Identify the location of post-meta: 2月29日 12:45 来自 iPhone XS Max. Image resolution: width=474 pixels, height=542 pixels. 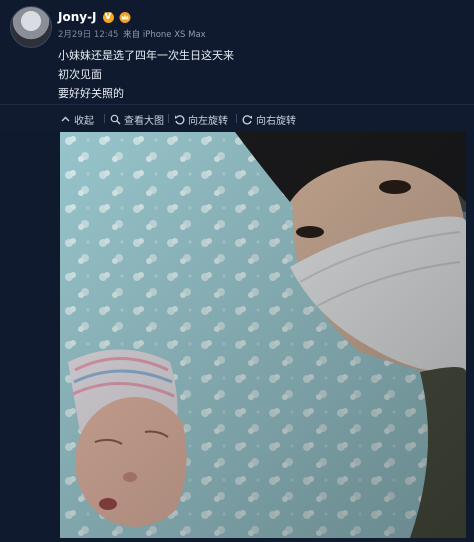
(132, 34).